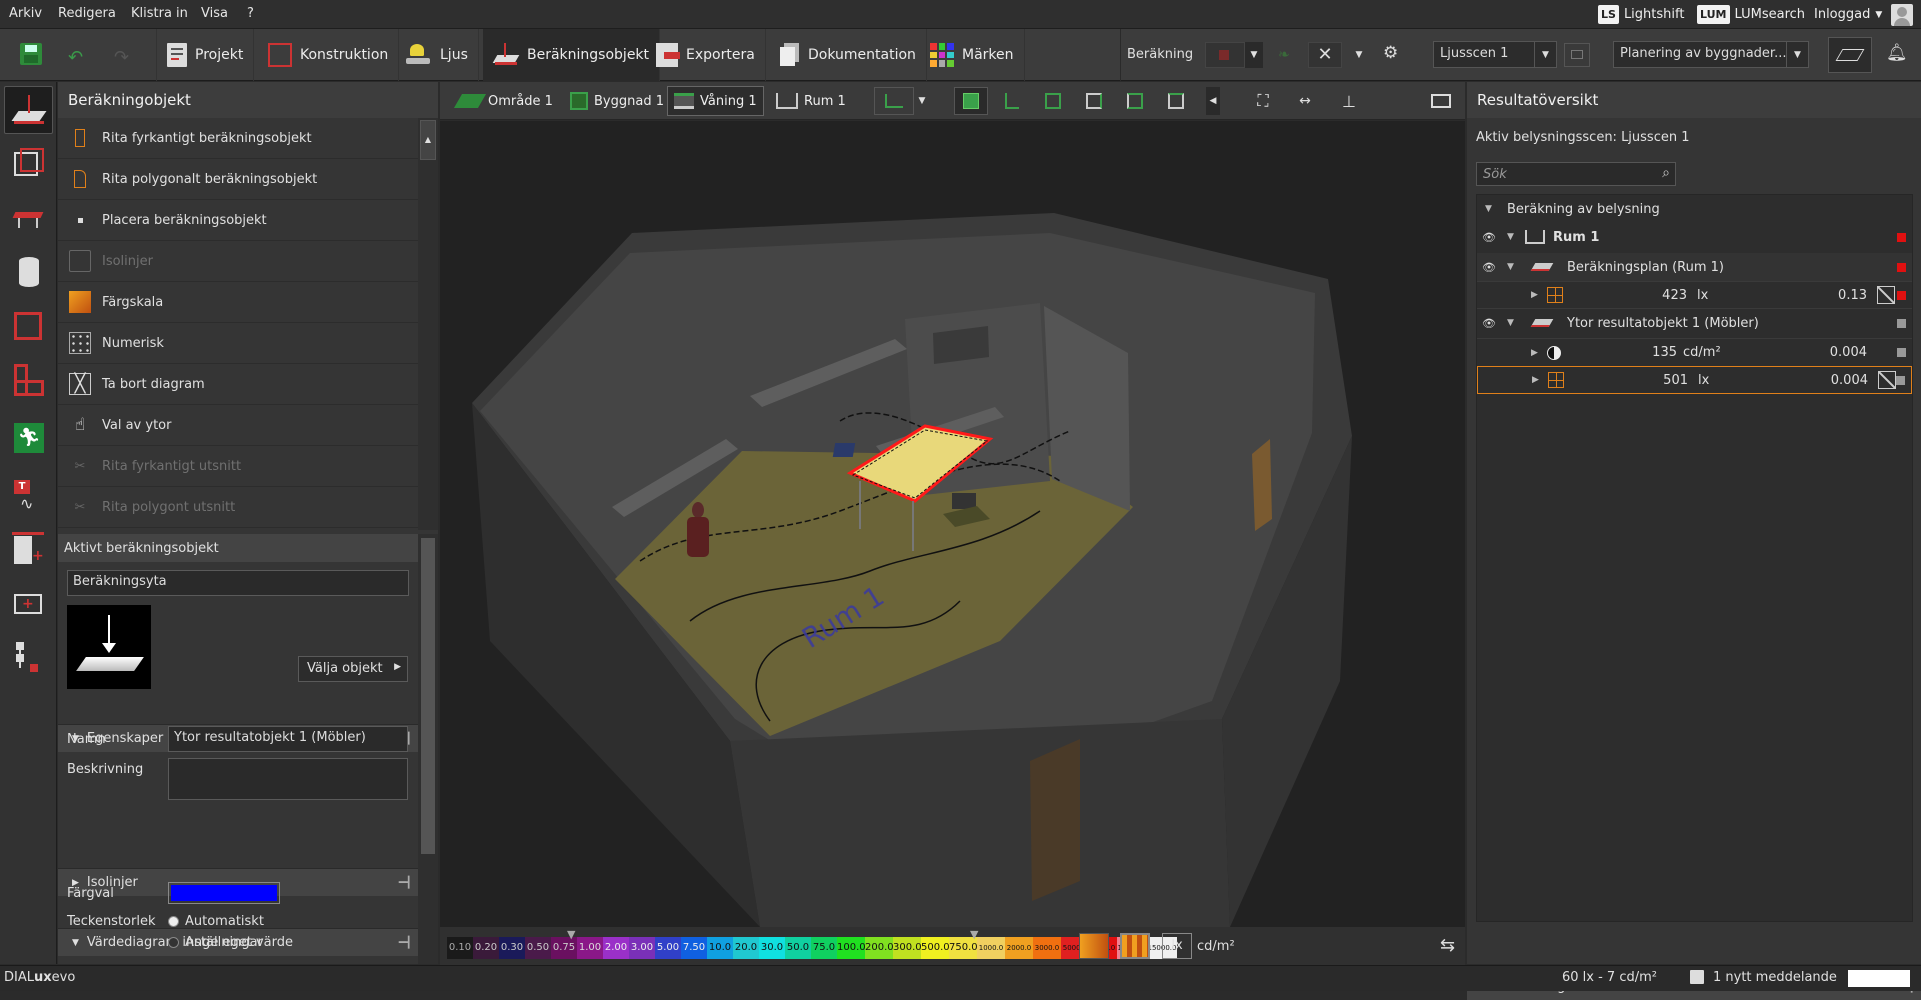 Image resolution: width=1921 pixels, height=1000 pixels. Describe the element at coordinates (205, 55) in the screenshot. I see `tab-projekt: Projekt` at that location.